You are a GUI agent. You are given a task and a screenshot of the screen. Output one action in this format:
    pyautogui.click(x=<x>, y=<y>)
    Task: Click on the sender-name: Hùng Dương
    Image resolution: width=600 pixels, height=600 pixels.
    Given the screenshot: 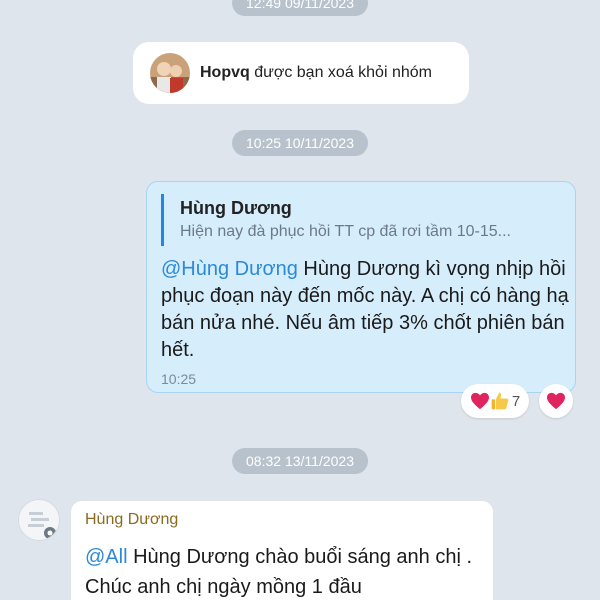 What is the action you would take?
    pyautogui.click(x=131, y=520)
    